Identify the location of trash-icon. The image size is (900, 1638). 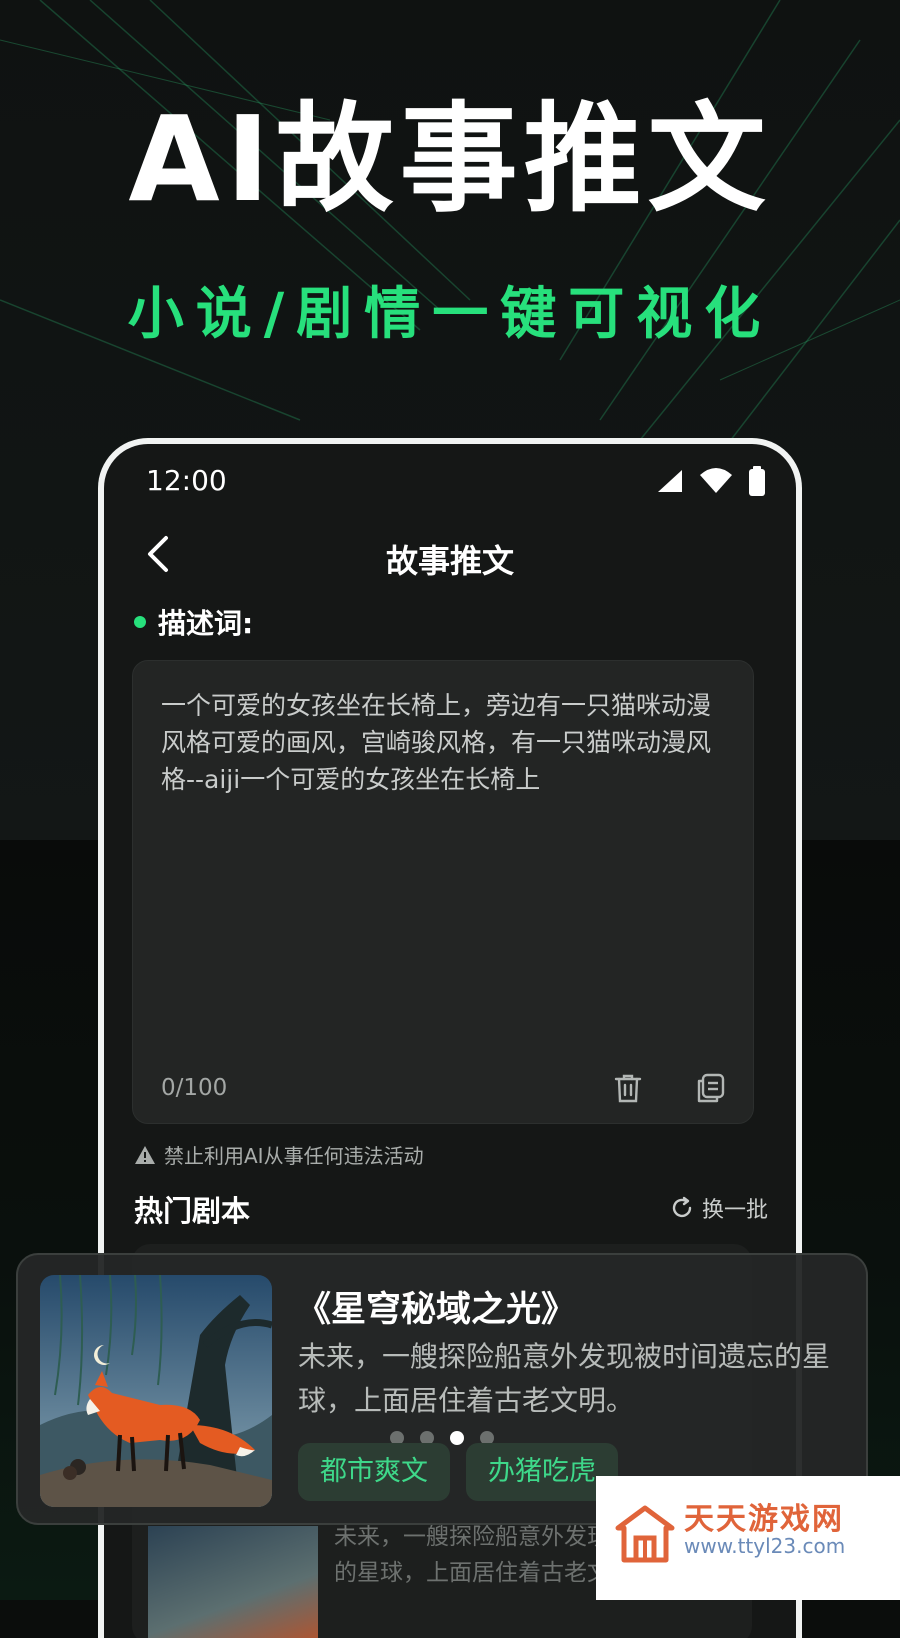
(628, 1088).